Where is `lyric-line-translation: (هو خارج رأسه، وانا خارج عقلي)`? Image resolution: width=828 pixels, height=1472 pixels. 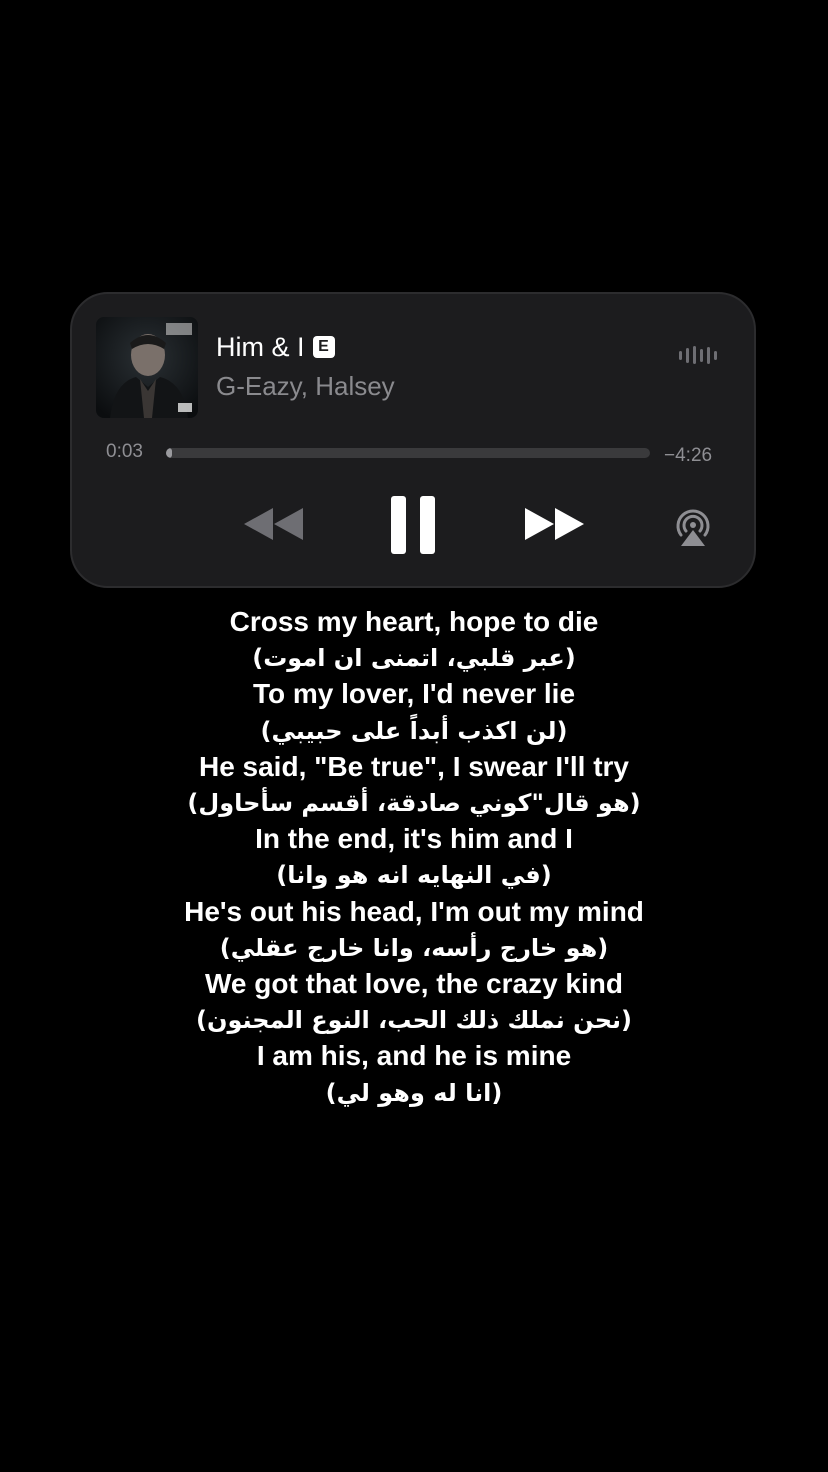
lyric-line-translation: (هو خارج رأسه، وانا خارج عقلي) is located at coordinates (414, 947).